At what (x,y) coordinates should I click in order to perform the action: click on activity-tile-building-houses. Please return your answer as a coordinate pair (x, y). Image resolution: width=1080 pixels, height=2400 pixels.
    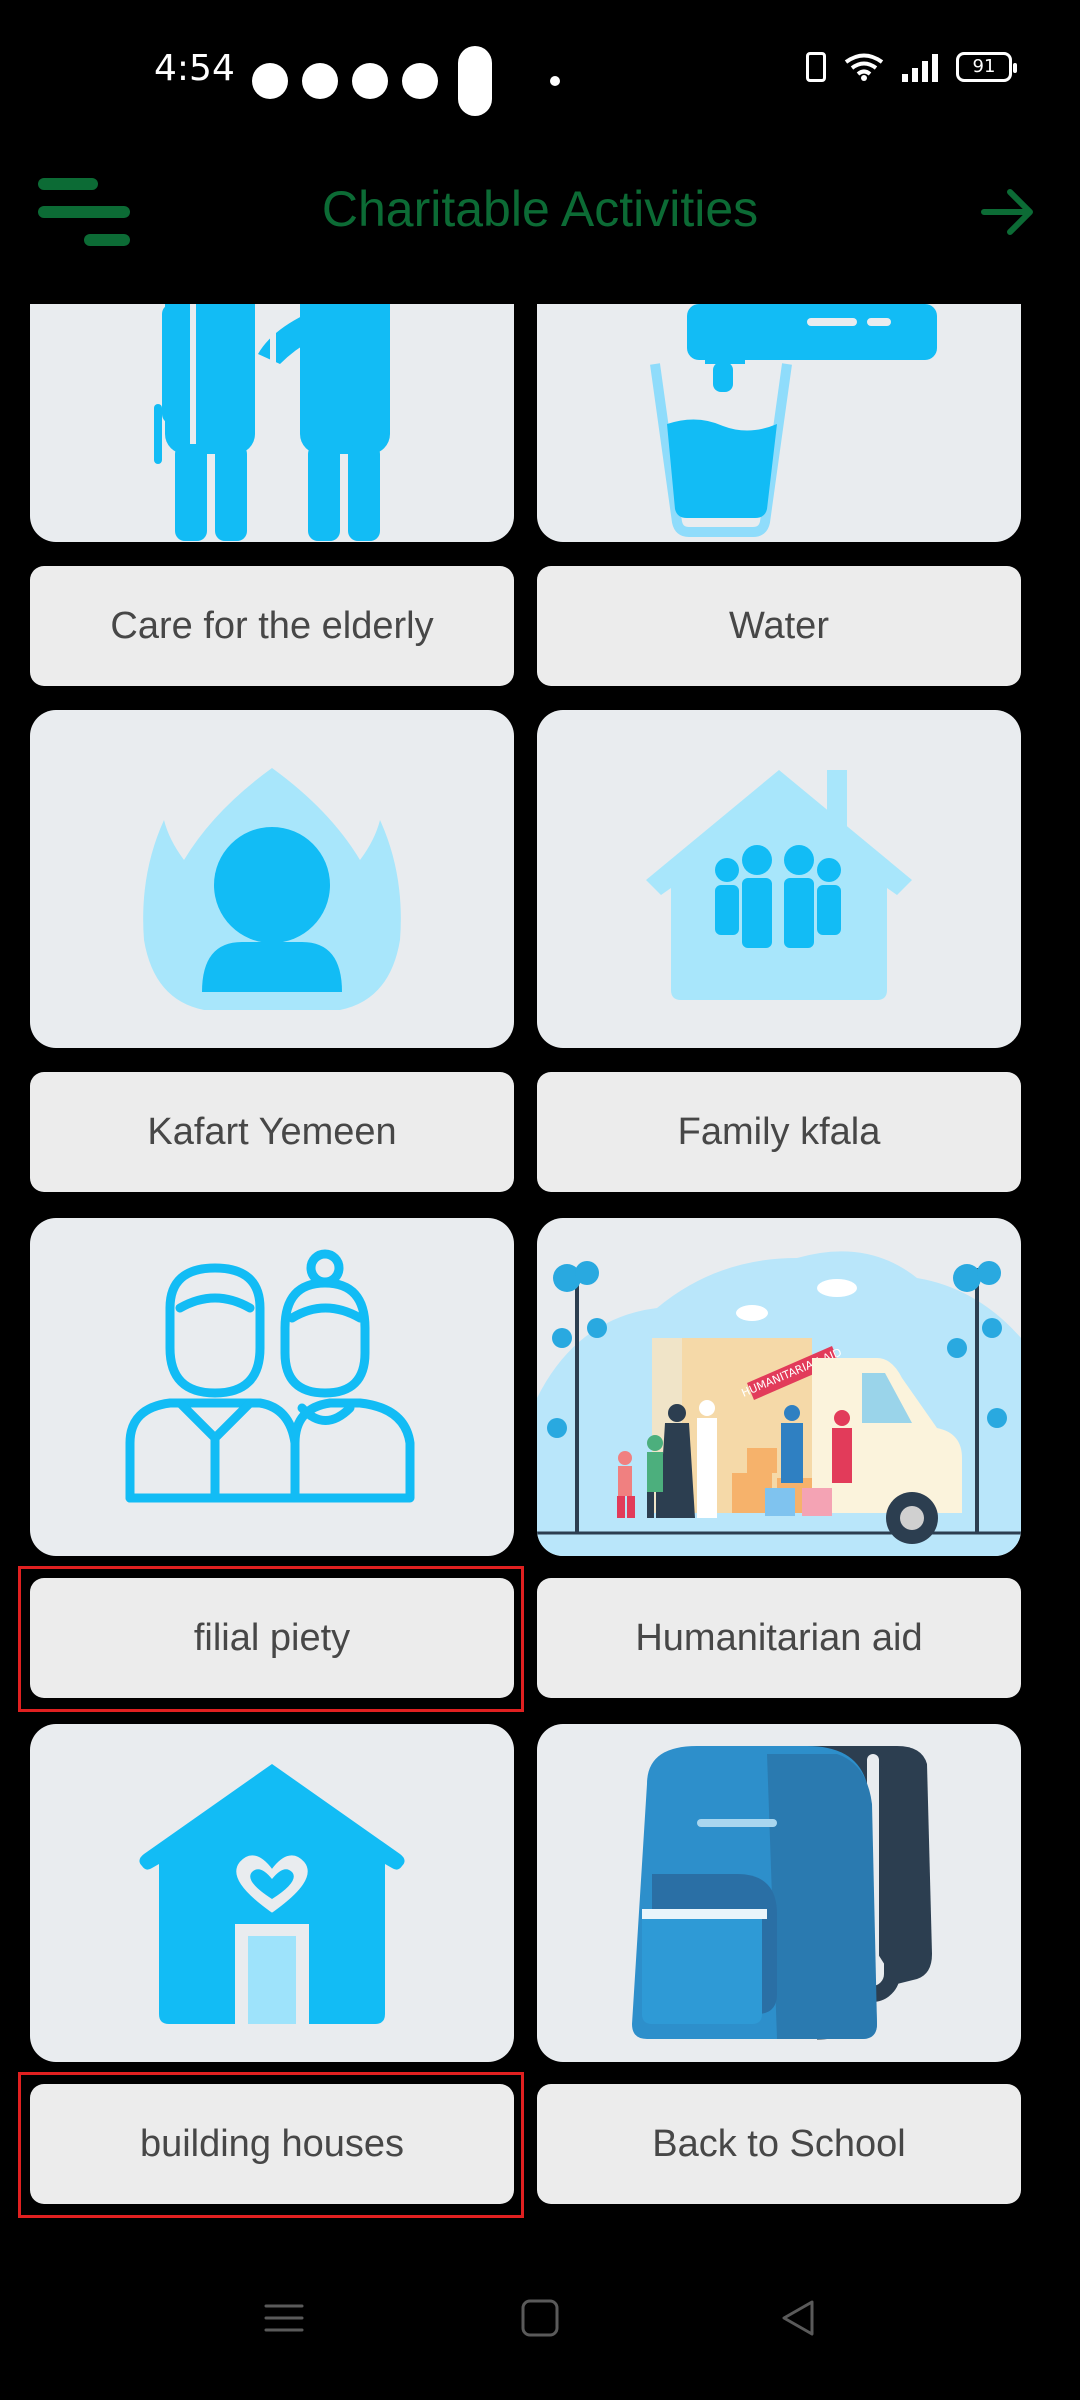
    Looking at the image, I should click on (272, 1893).